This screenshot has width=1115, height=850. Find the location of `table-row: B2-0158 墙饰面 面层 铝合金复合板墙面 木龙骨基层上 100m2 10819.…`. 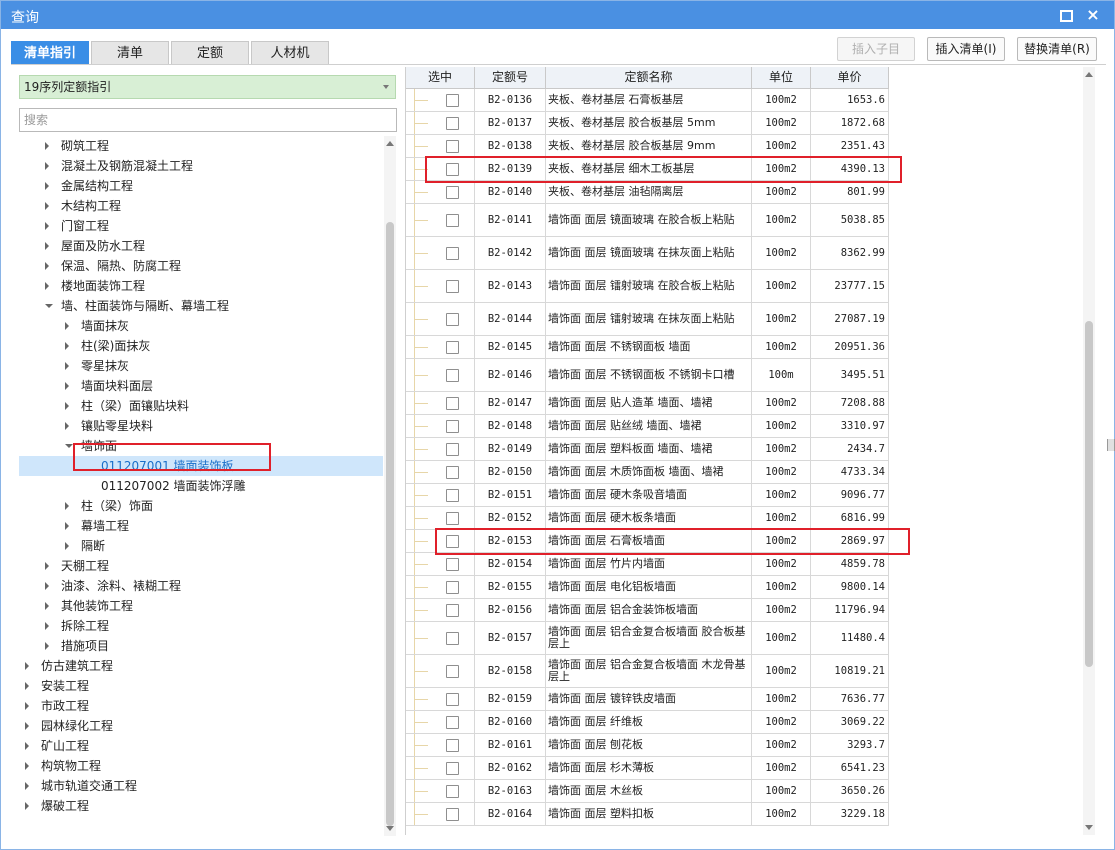

table-row: B2-0158 墙饰面 面层 铝合金复合板墙面 木龙骨基层上 100m2 10819.… is located at coordinates (647, 671).